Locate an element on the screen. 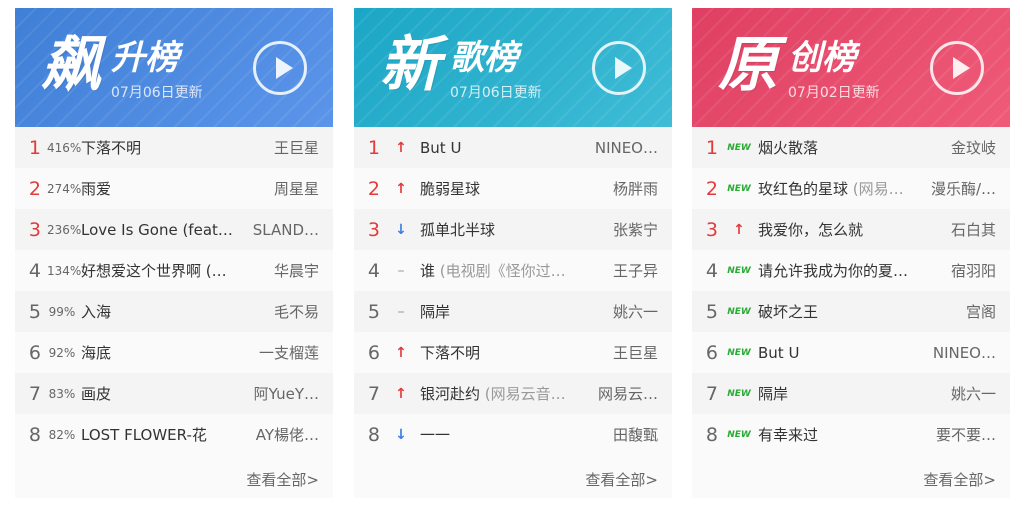 The image size is (1021, 509). song-row: 7 NEW 隔岸 姚六一 is located at coordinates (851, 393).